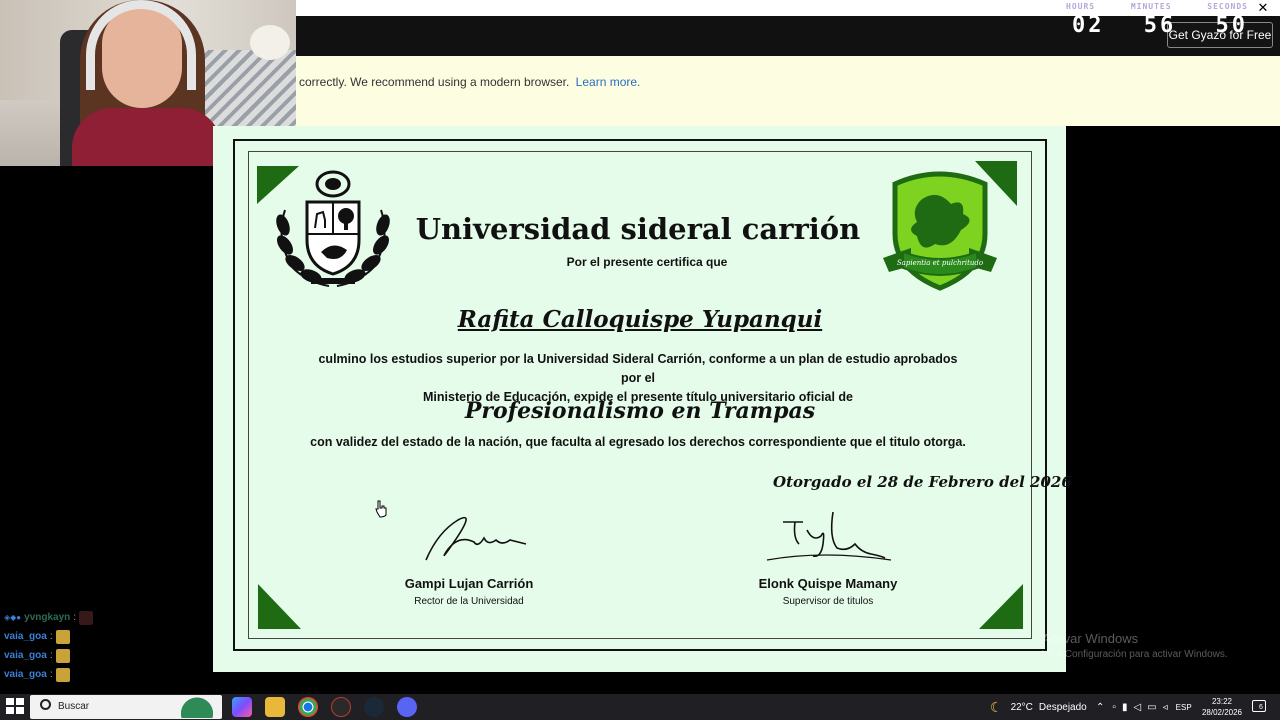 This screenshot has height=720, width=1280. I want to click on corner-ornament-bottom-right, so click(1001, 606).